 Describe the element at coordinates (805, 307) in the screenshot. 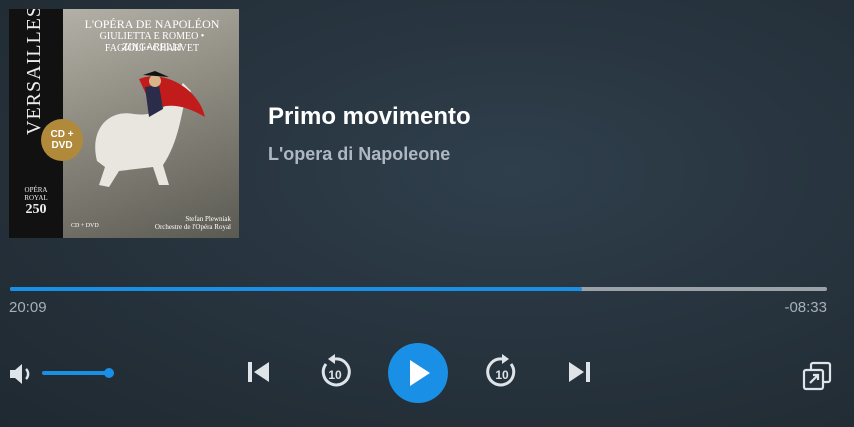

I see `remaining-time: -08:33` at that location.